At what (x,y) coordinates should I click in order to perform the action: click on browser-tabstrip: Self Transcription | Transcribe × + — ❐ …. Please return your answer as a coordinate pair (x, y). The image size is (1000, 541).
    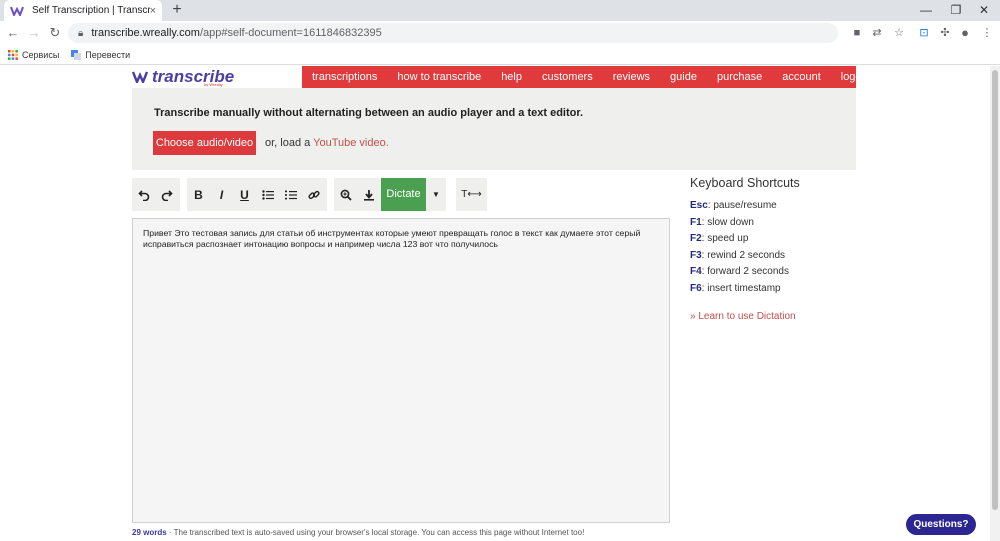
    Looking at the image, I should click on (500, 10).